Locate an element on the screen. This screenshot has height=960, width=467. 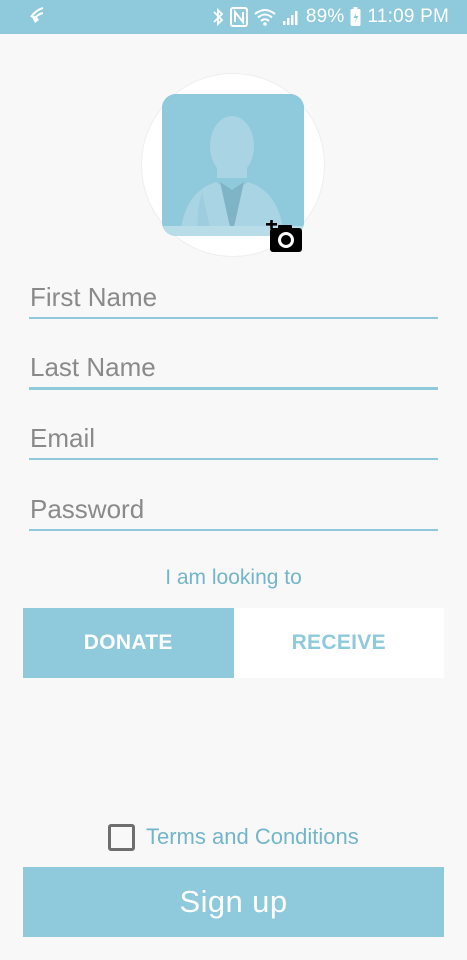
donate-receive-toggle: DONATE RECEIVE is located at coordinates (233, 643).